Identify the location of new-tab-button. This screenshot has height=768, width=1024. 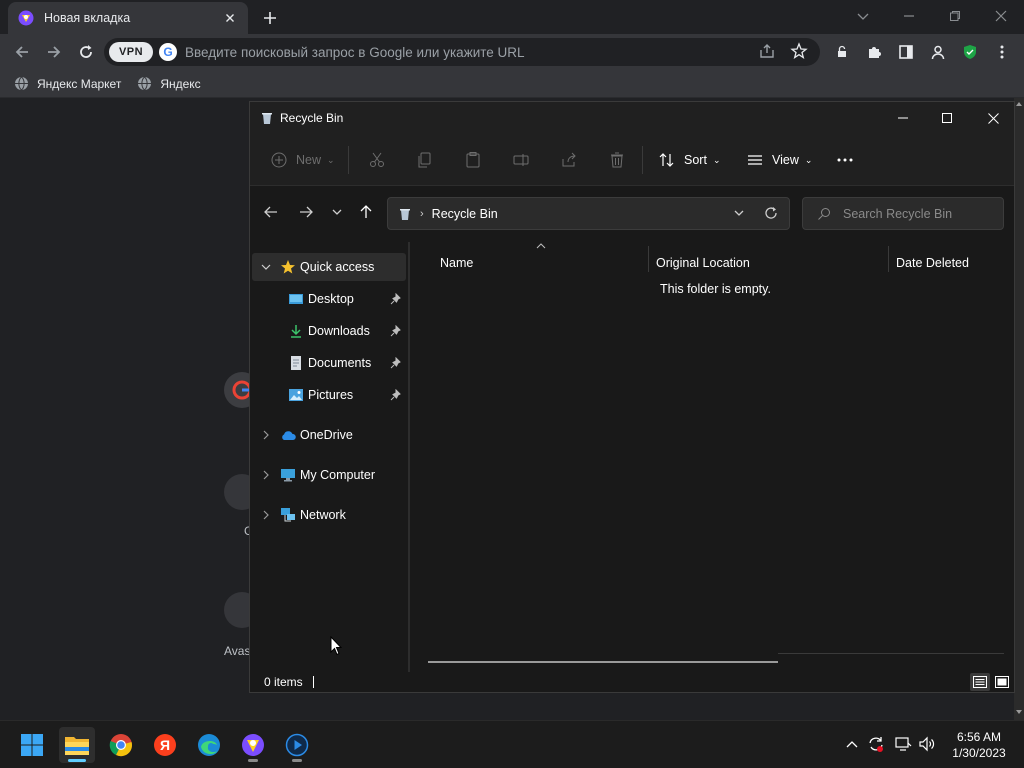
(270, 18).